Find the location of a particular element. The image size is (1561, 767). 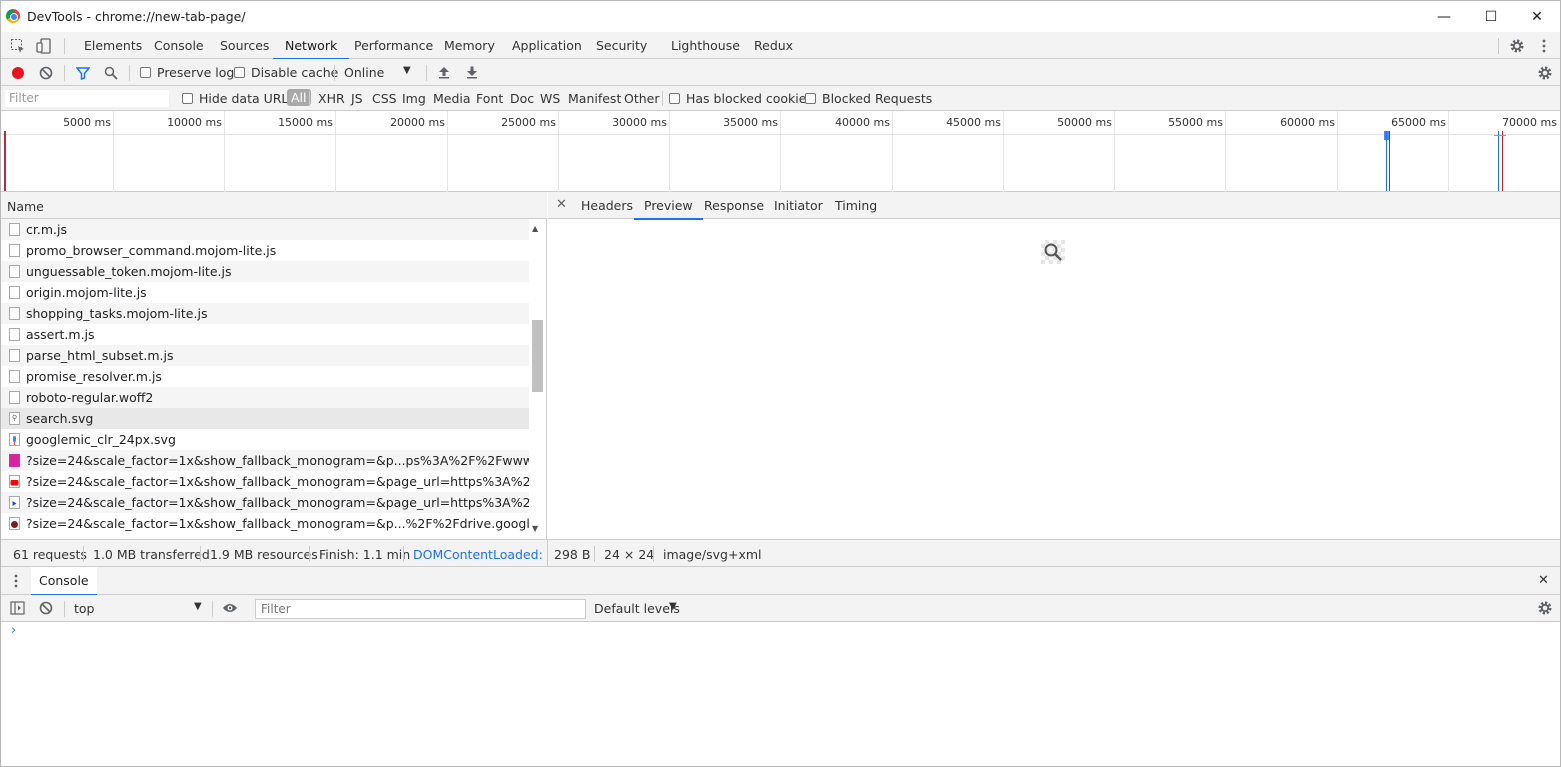

tab-security: Security is located at coordinates (621, 45).